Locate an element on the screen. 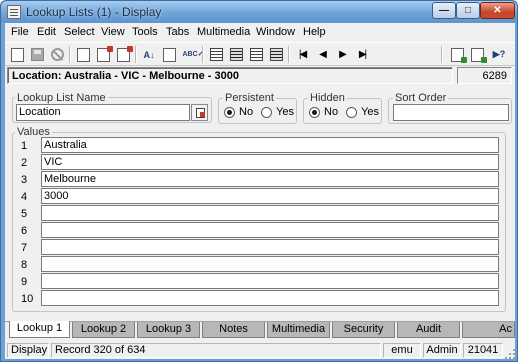 The image size is (518, 362). value-field: Australia is located at coordinates (270, 145).